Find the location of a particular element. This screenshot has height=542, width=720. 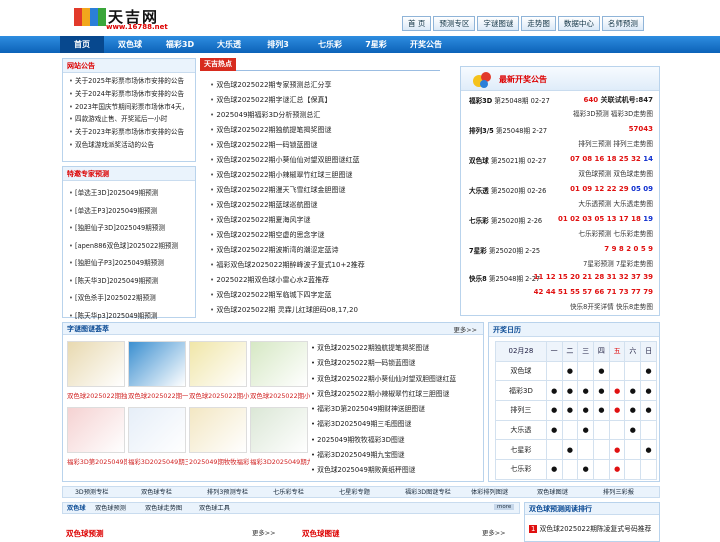

ssq-link: 双色球 is located at coordinates (76, 508).